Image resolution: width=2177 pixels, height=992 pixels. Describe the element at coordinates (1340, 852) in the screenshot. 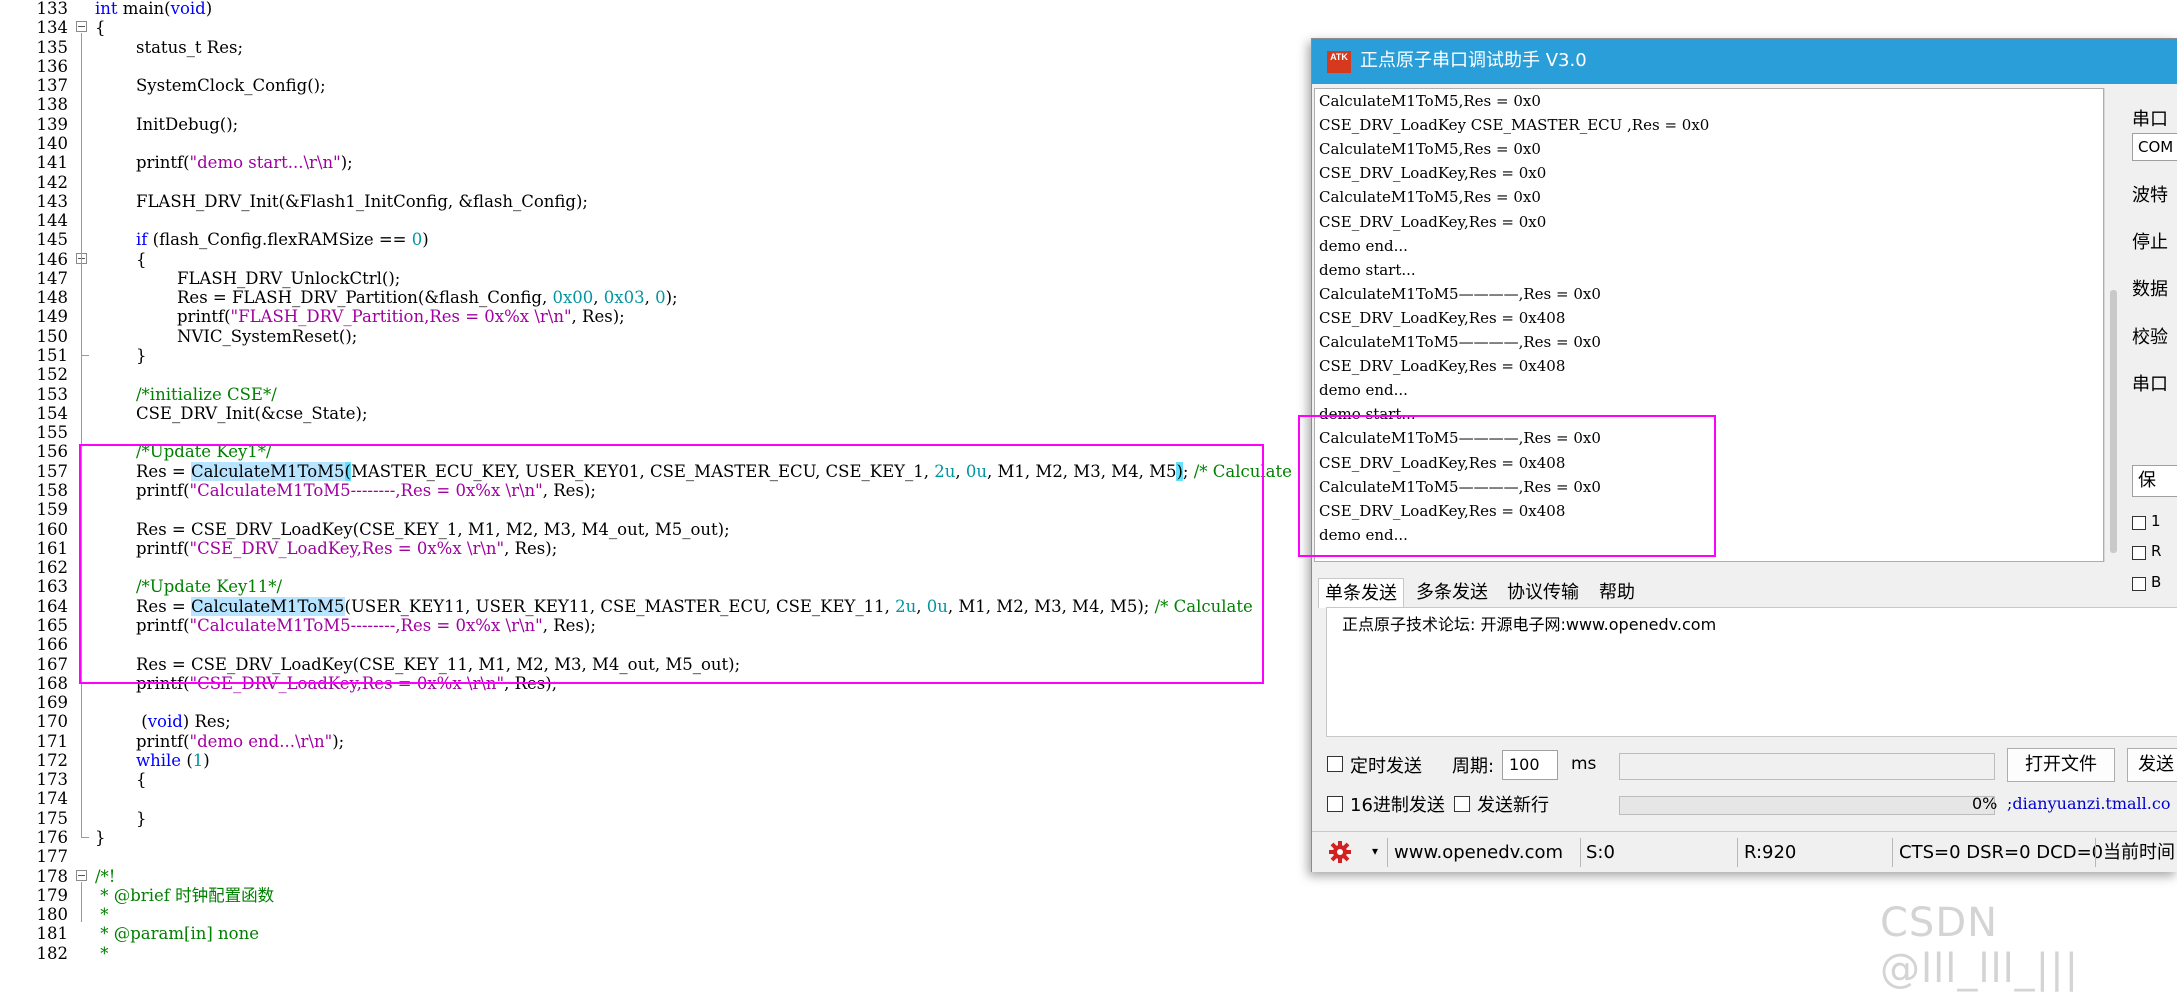

I see `gear-icon` at that location.